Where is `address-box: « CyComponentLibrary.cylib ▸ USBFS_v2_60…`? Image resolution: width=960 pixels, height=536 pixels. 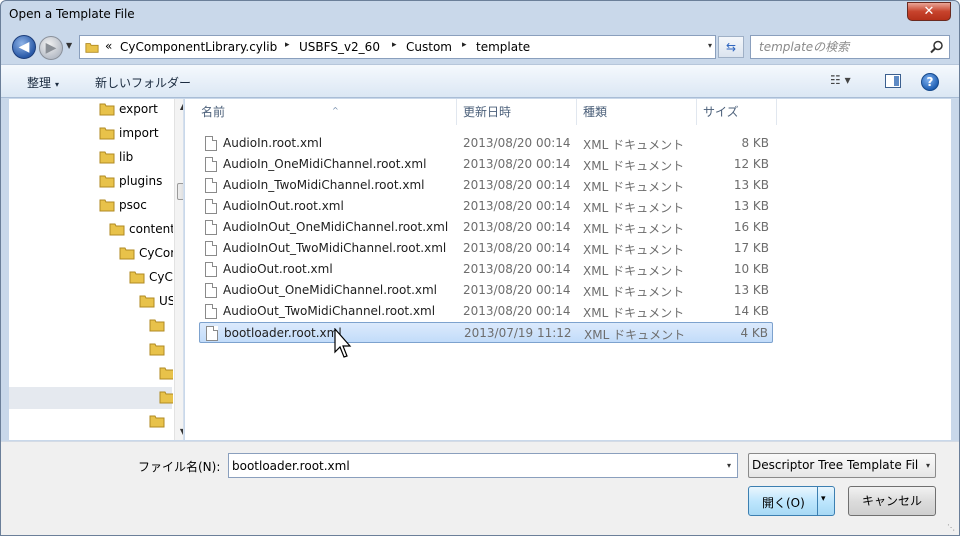
address-box: « CyComponentLibrary.cylib ▸ USBFS_v2_60… is located at coordinates (397, 47).